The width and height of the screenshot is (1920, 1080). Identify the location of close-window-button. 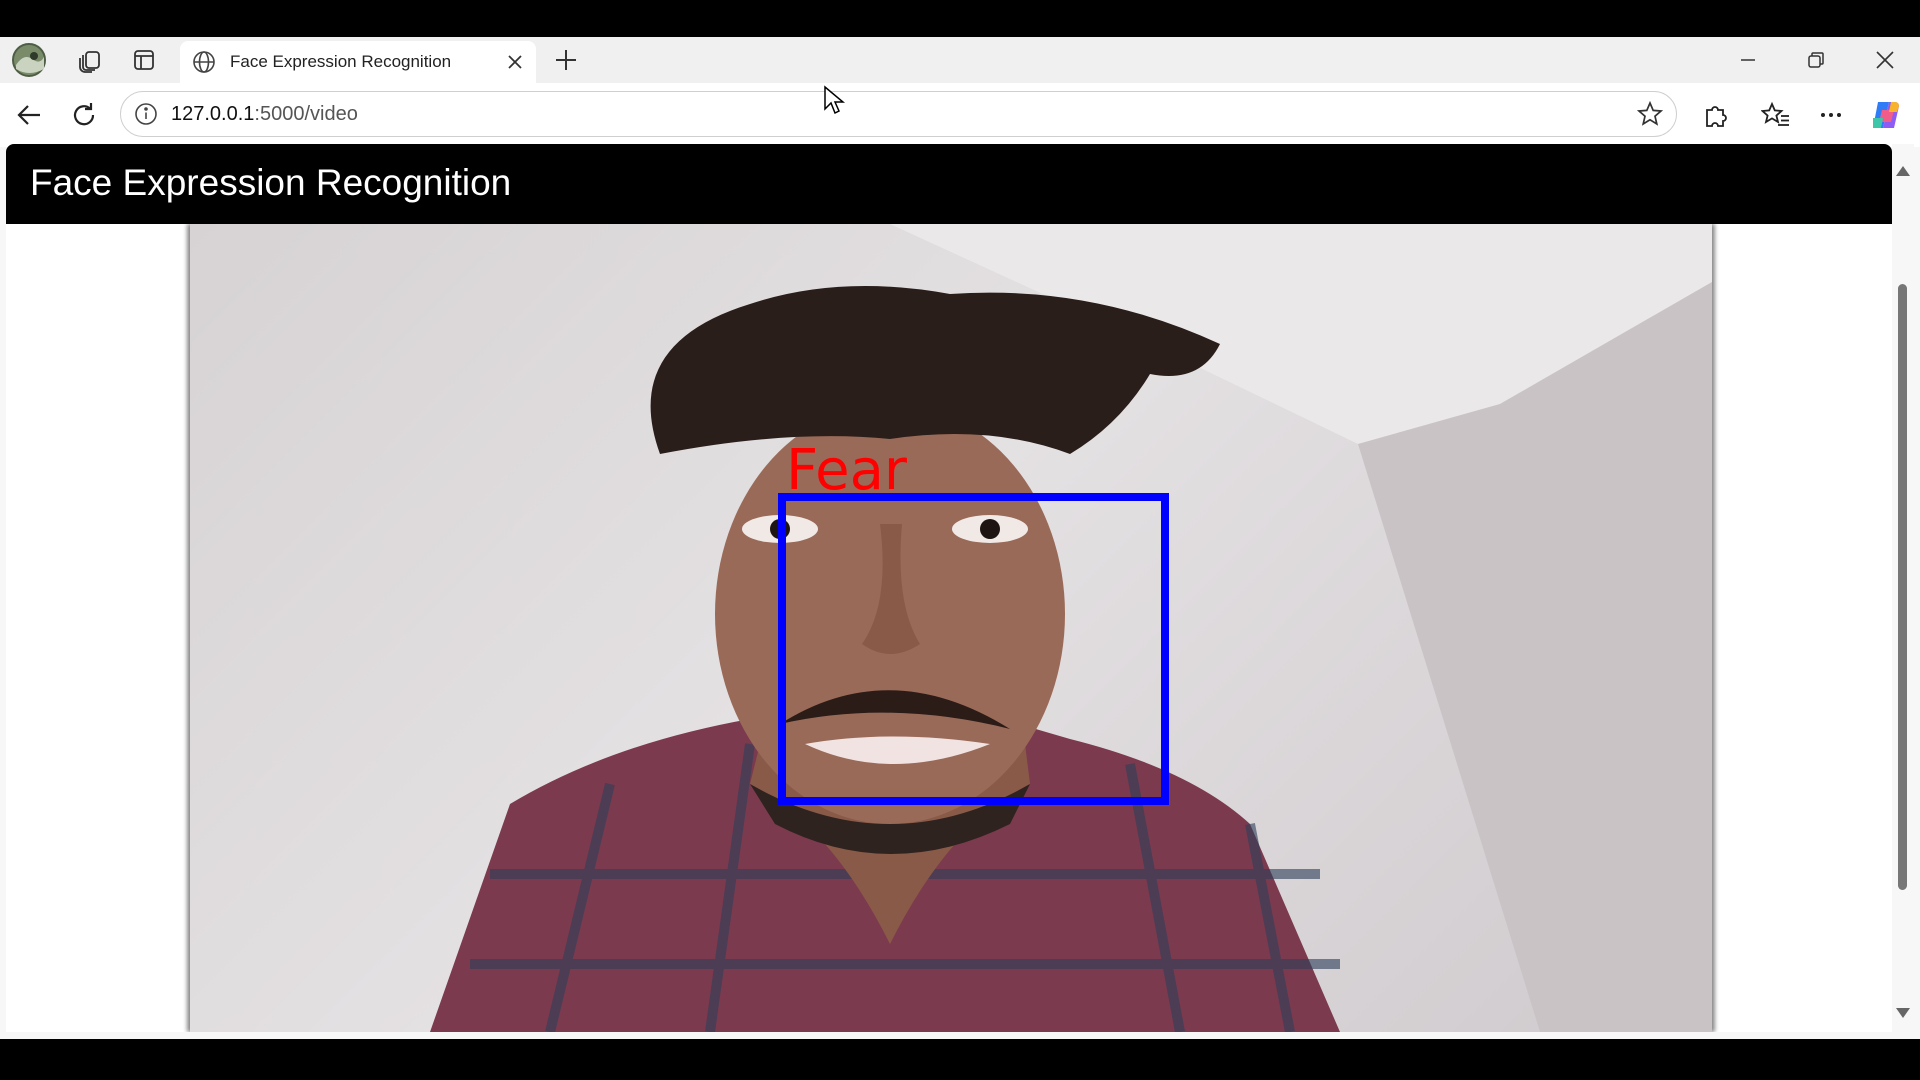
(1885, 60).